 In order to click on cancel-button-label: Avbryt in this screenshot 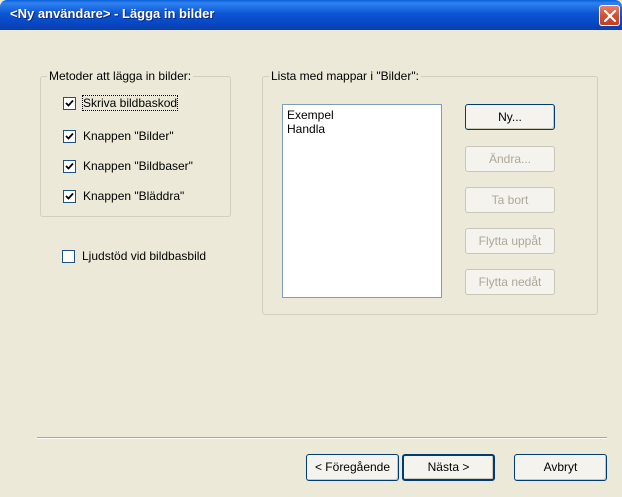, I will do `click(560, 467)`.